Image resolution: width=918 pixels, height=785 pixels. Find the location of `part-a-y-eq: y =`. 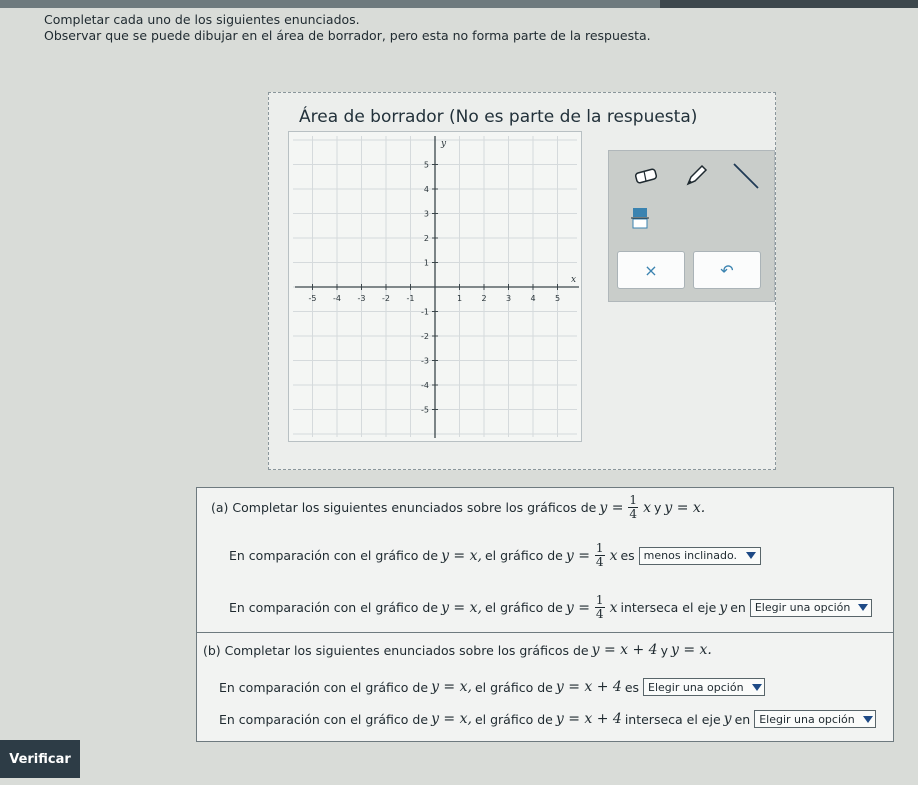

part-a-y-eq: y = is located at coordinates (611, 507).